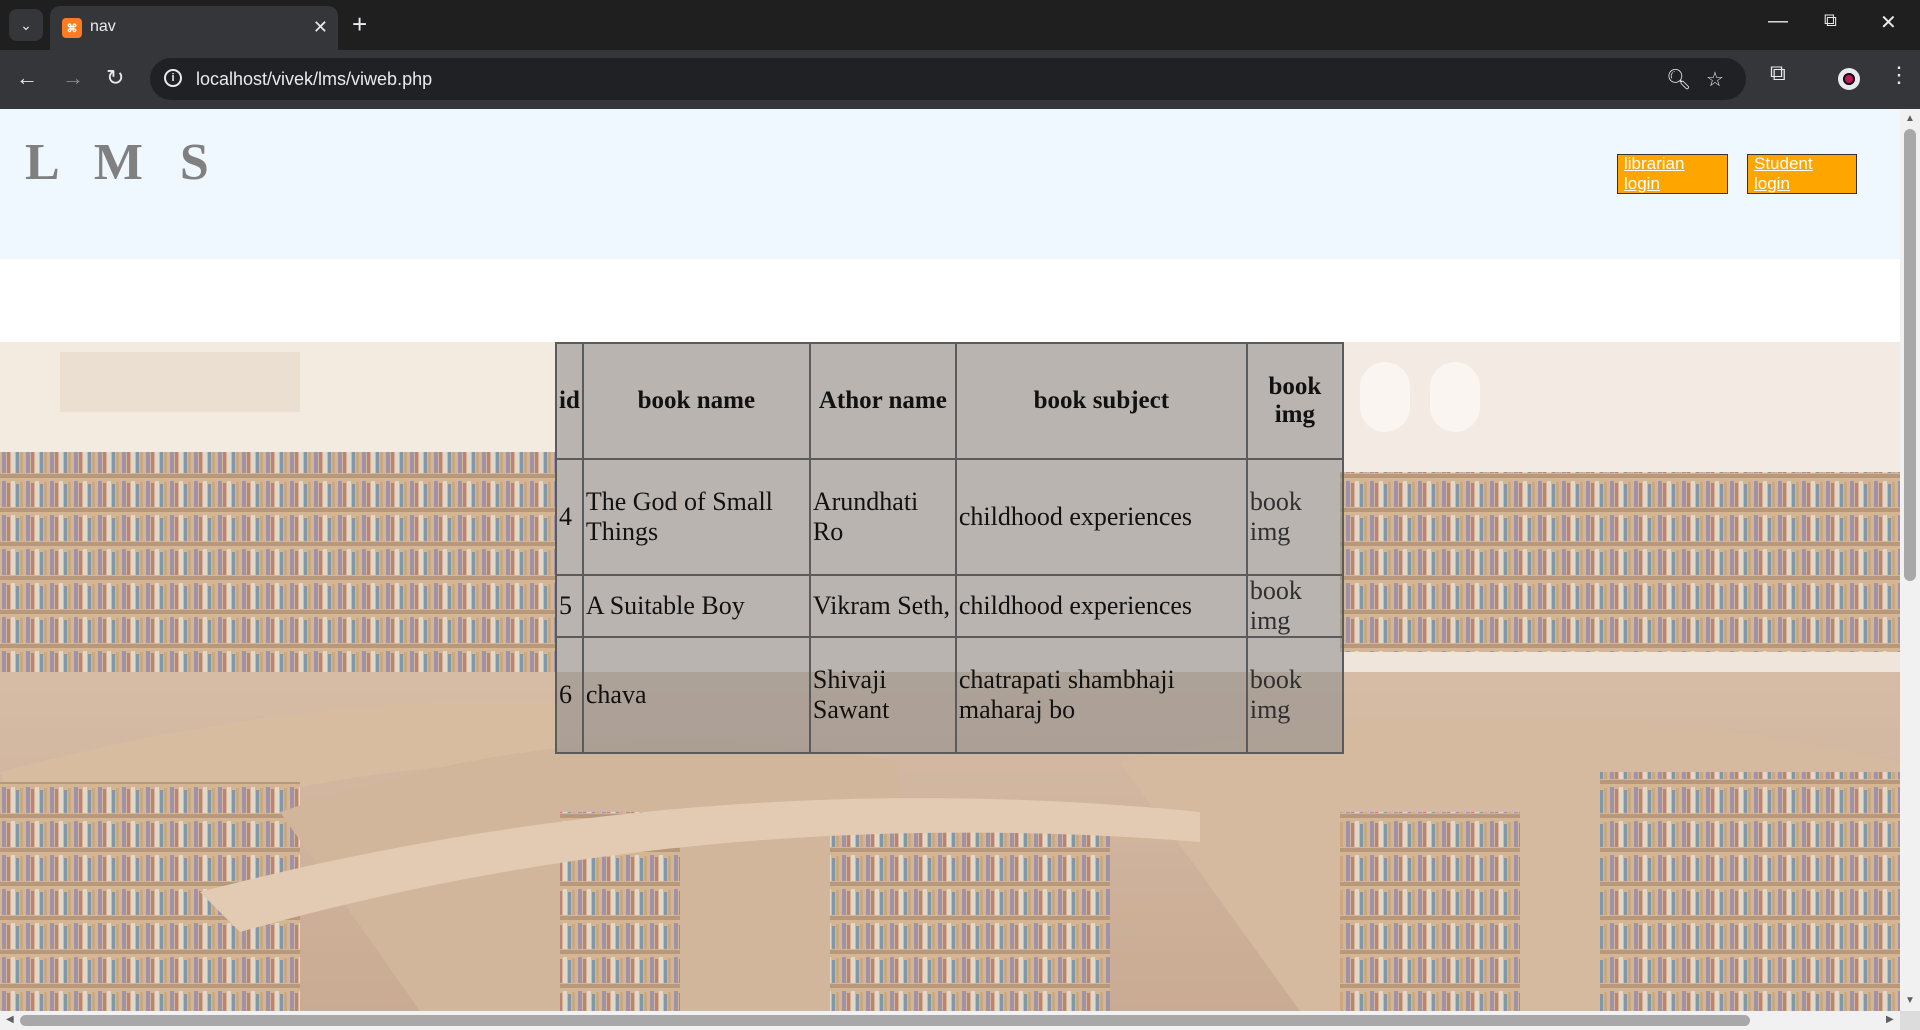 The image size is (1920, 1030). Describe the element at coordinates (1778, 21) in the screenshot. I see `minimize-icon: —` at that location.